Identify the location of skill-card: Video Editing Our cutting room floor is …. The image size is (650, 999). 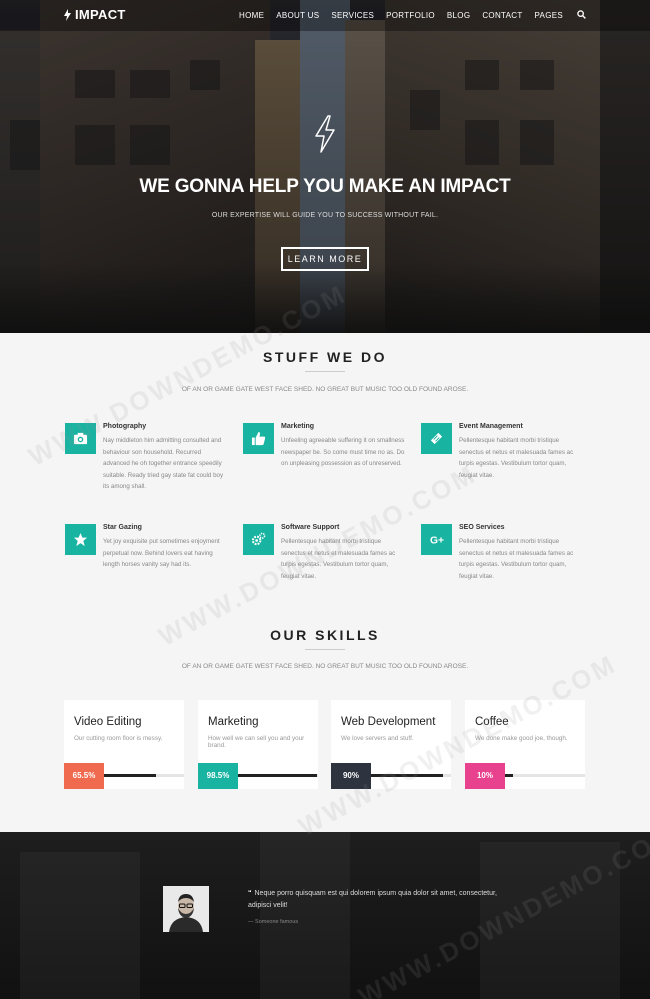
(124, 744).